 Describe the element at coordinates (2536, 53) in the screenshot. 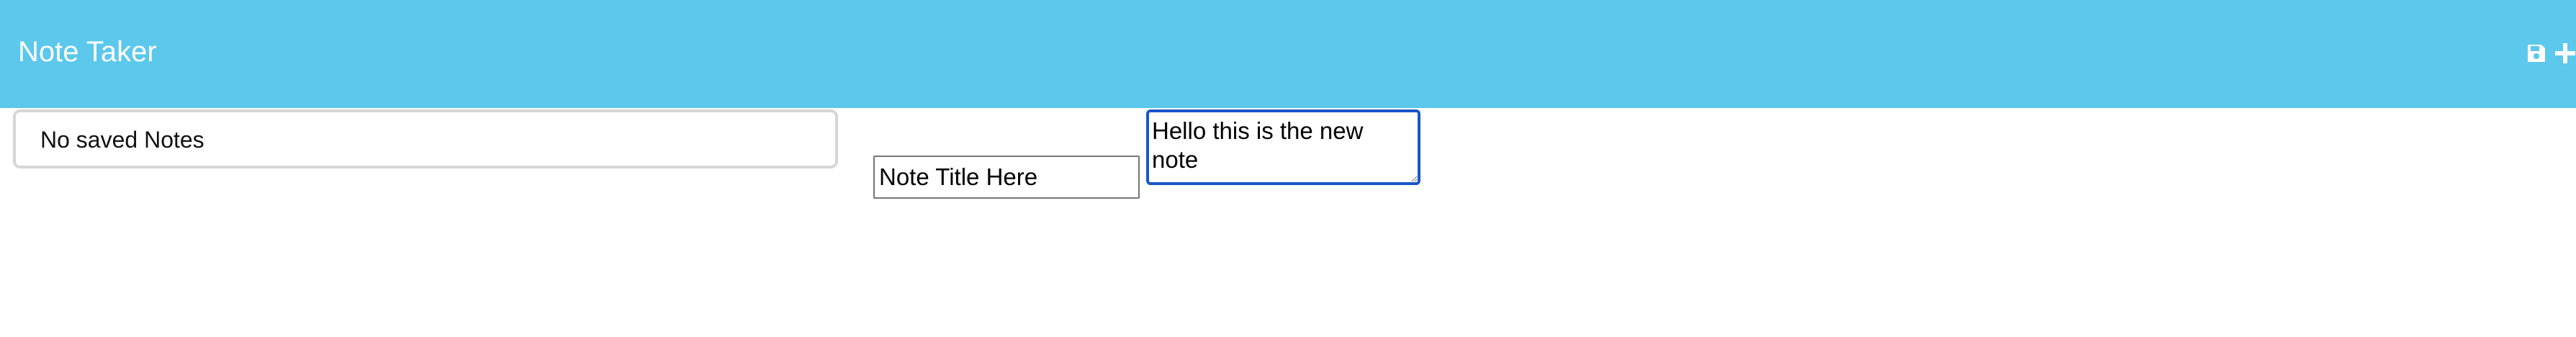

I see `save-icon` at that location.